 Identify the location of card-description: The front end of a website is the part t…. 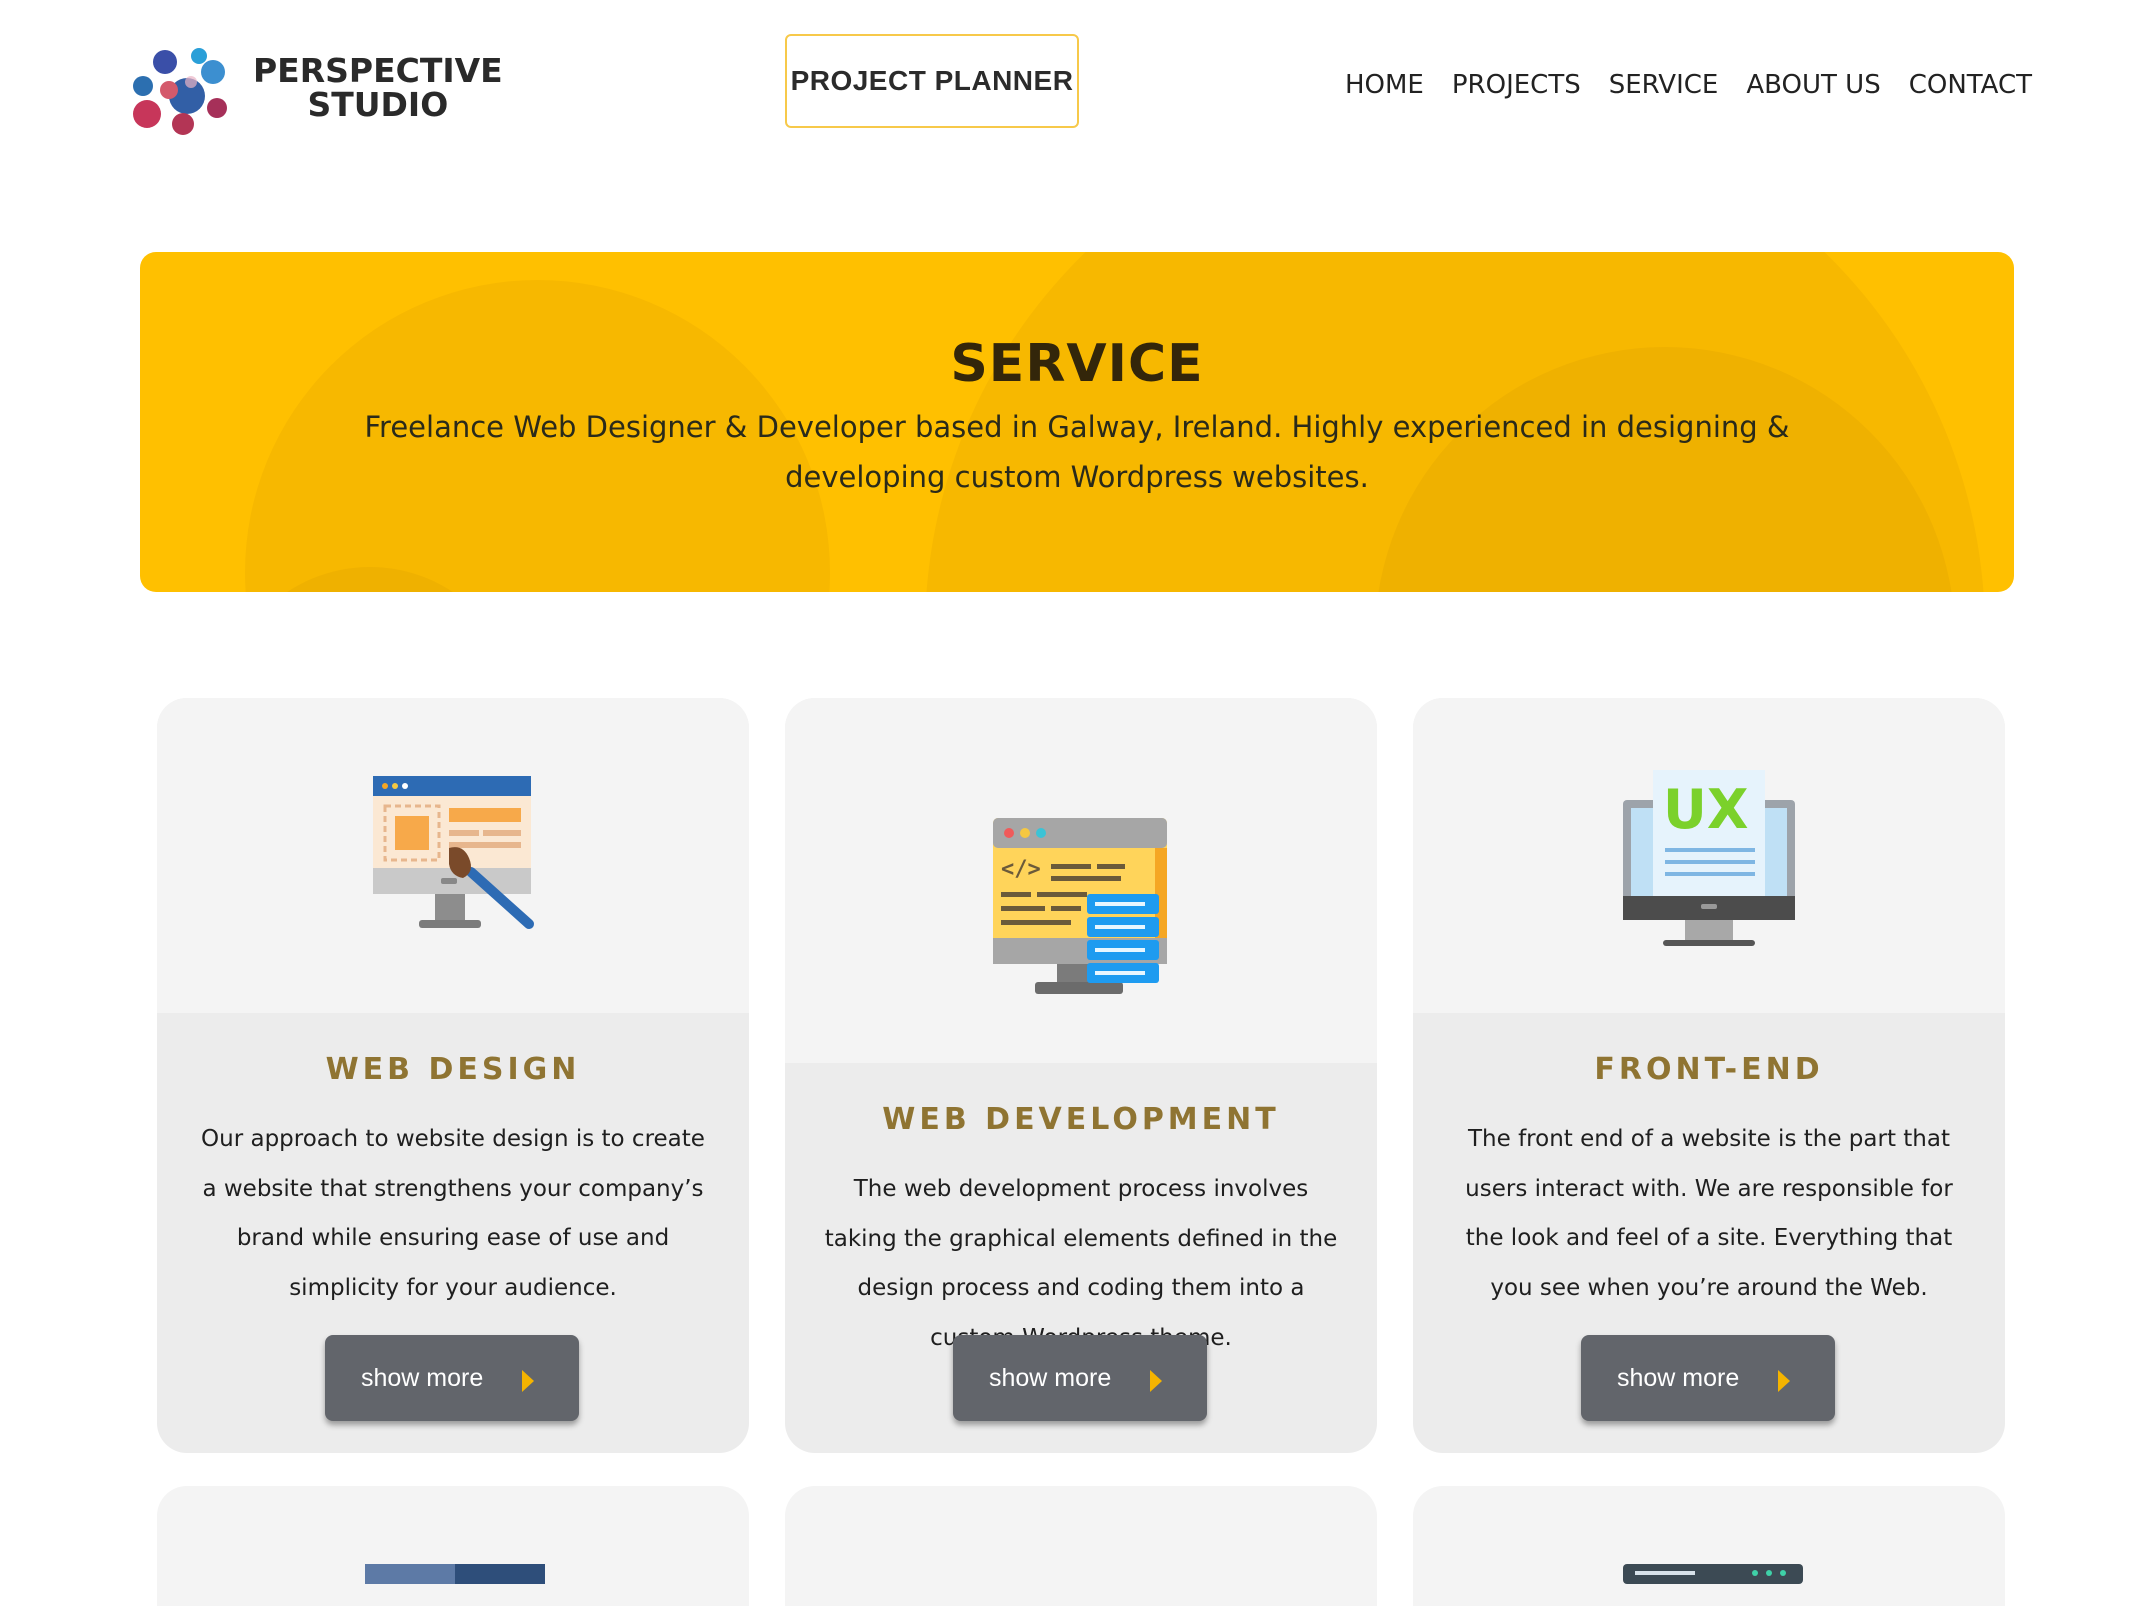
(1709, 1213).